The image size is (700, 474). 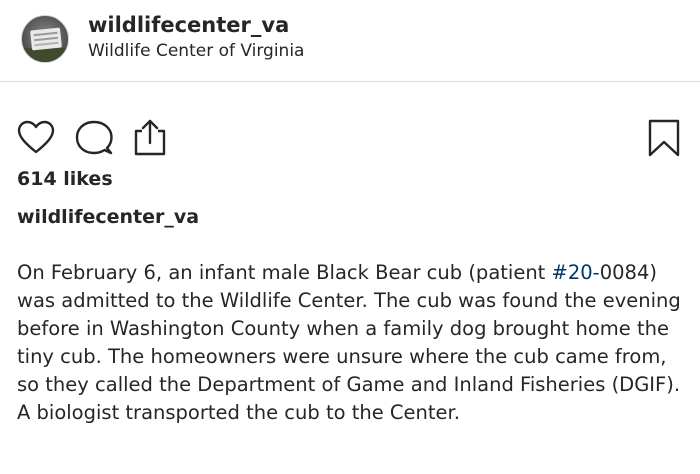 What do you see at coordinates (576, 272) in the screenshot?
I see `hashtag-link: #20-` at bounding box center [576, 272].